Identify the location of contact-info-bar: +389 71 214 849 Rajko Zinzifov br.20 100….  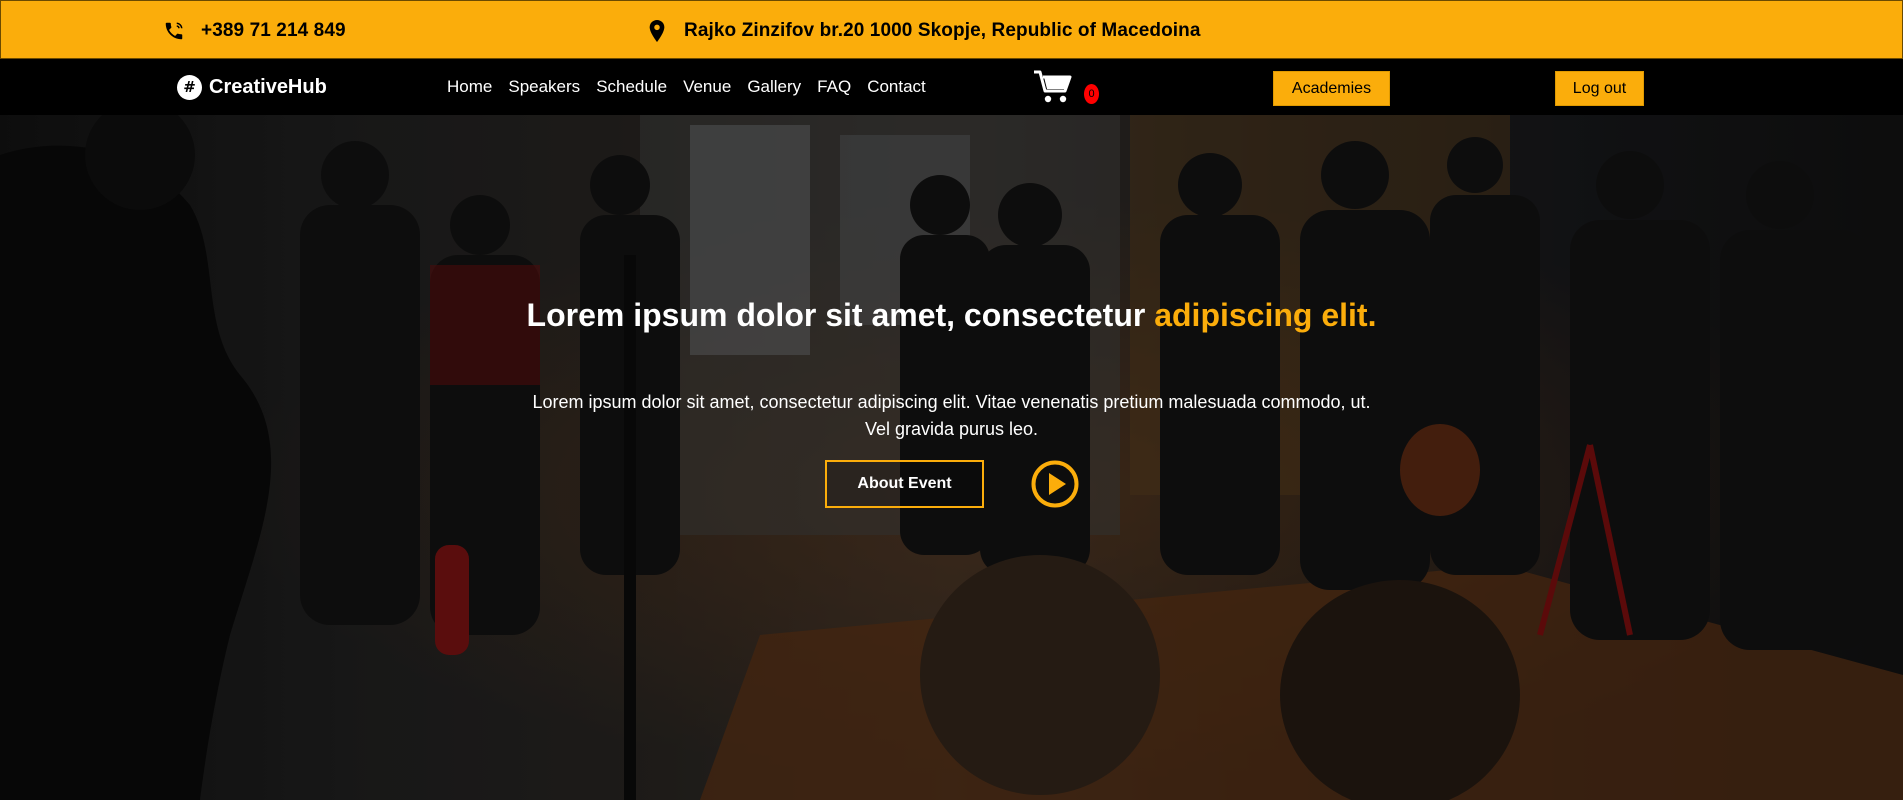
(951, 29).